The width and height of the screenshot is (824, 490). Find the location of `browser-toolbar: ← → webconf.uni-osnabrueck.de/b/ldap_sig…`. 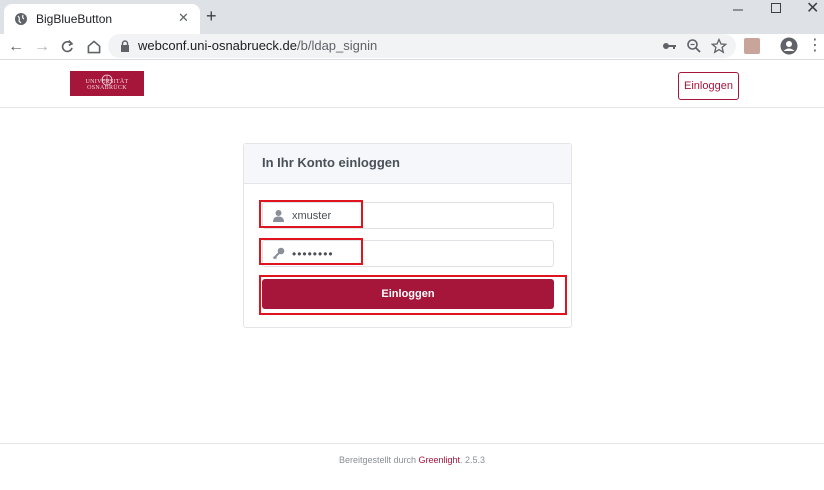

browser-toolbar: ← → webconf.uni-osnabrueck.de/b/ldap_sig… is located at coordinates (412, 47).